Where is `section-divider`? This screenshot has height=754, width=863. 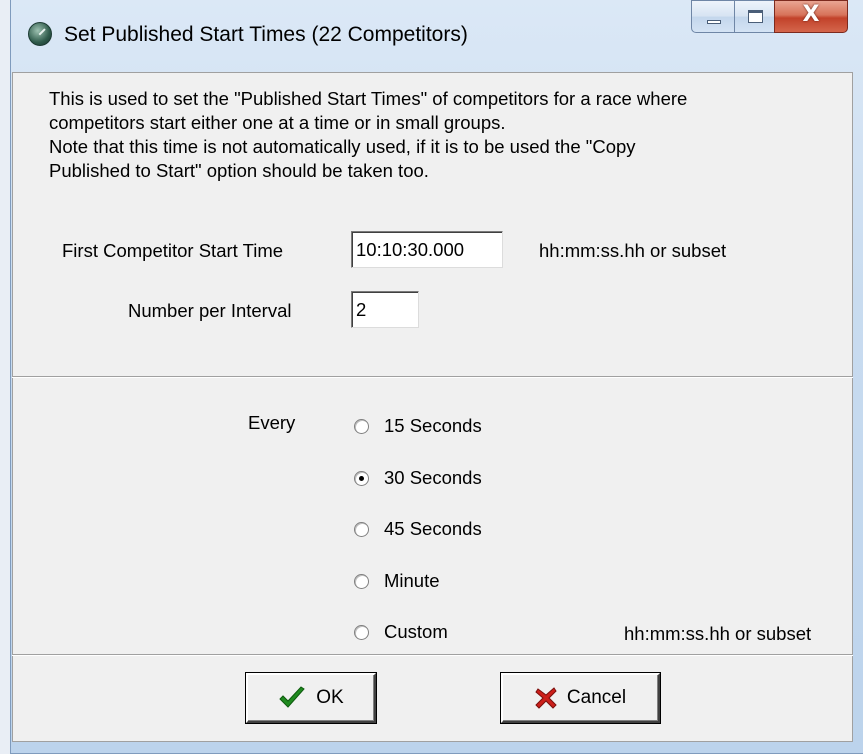
section-divider is located at coordinates (432, 377).